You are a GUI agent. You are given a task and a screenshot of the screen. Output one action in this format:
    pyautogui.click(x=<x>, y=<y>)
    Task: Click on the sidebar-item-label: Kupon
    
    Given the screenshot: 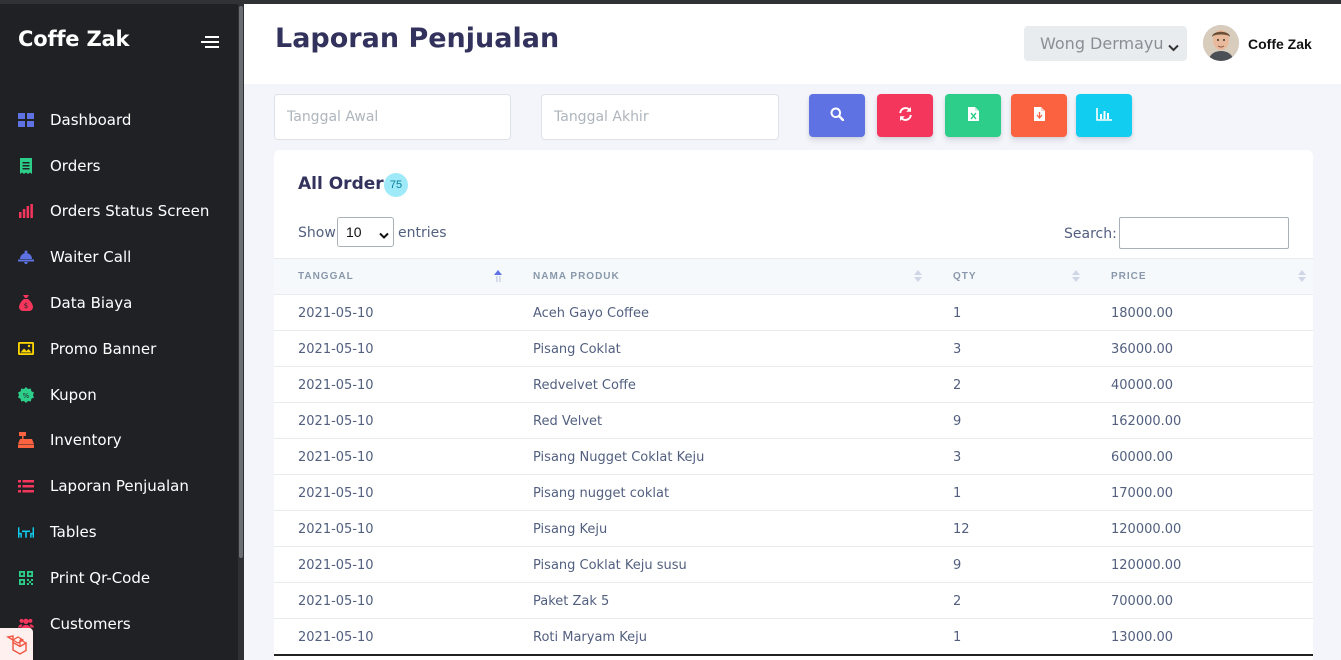 What is the action you would take?
    pyautogui.click(x=73, y=394)
    